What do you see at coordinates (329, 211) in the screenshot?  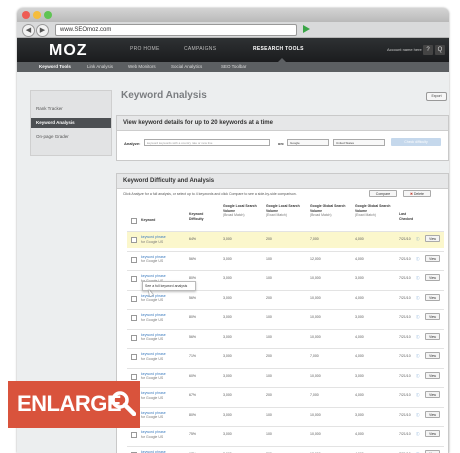 I see `col-global-broad: Google Global Search Volume (Broad Match)` at bounding box center [329, 211].